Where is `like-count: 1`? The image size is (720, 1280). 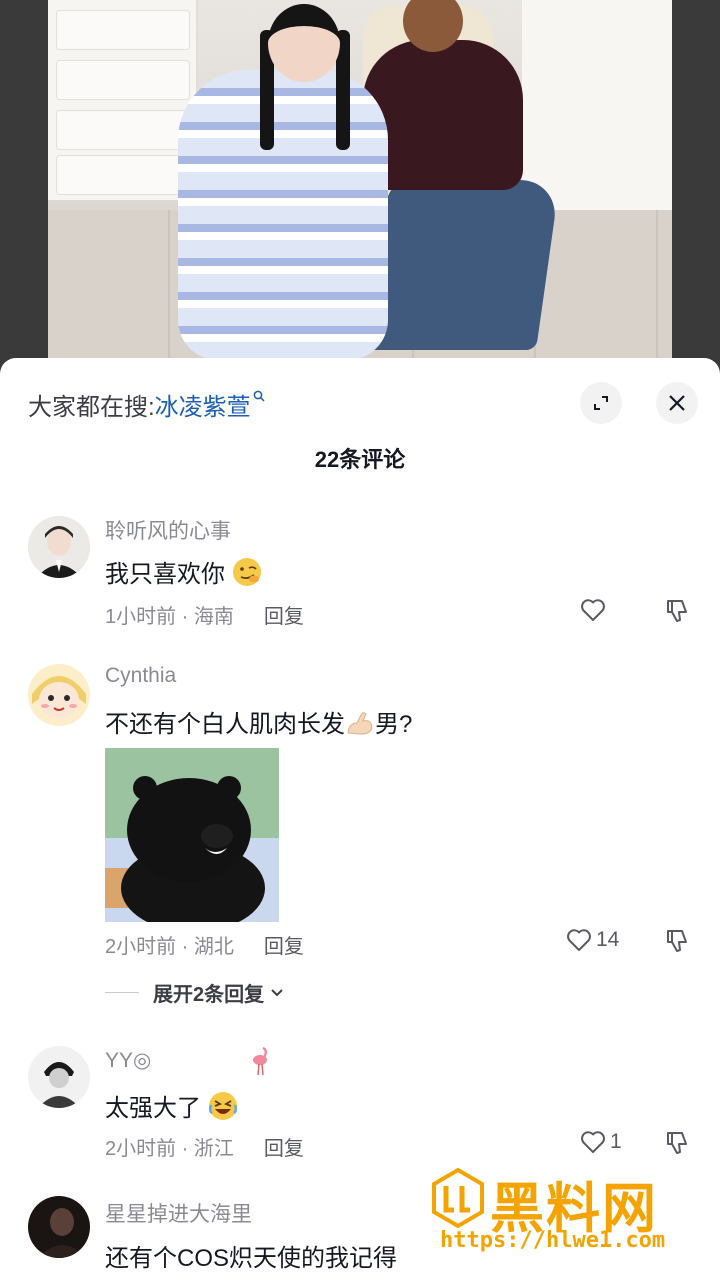
like-count: 1 is located at coordinates (616, 1141).